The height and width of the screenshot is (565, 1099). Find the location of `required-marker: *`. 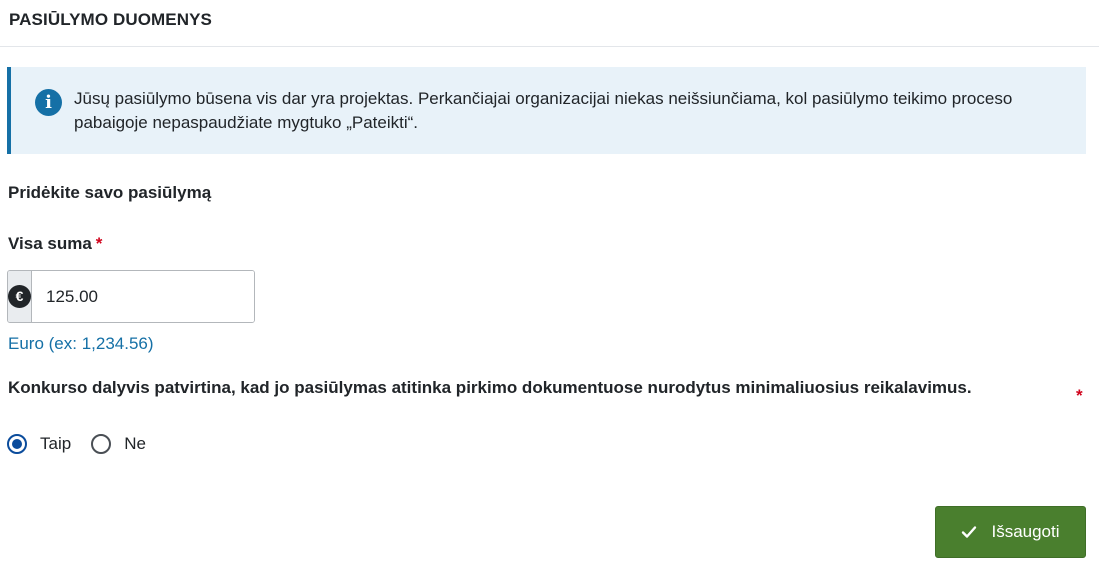

required-marker: * is located at coordinates (99, 243).